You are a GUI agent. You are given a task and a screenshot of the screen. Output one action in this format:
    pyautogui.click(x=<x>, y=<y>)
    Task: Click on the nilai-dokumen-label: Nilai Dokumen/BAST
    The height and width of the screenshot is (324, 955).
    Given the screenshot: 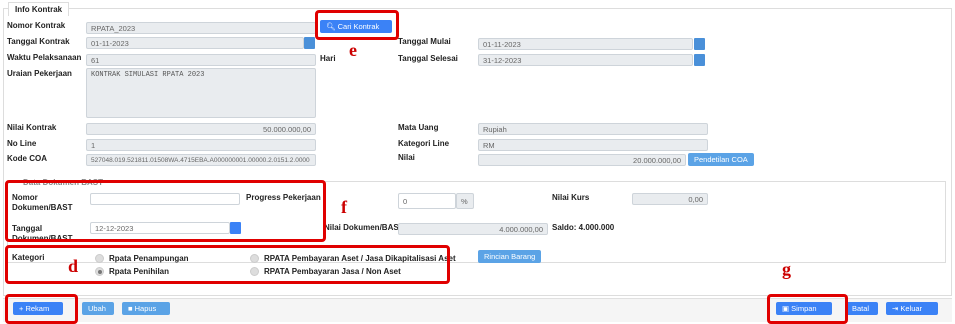 What is the action you would take?
    pyautogui.click(x=364, y=227)
    